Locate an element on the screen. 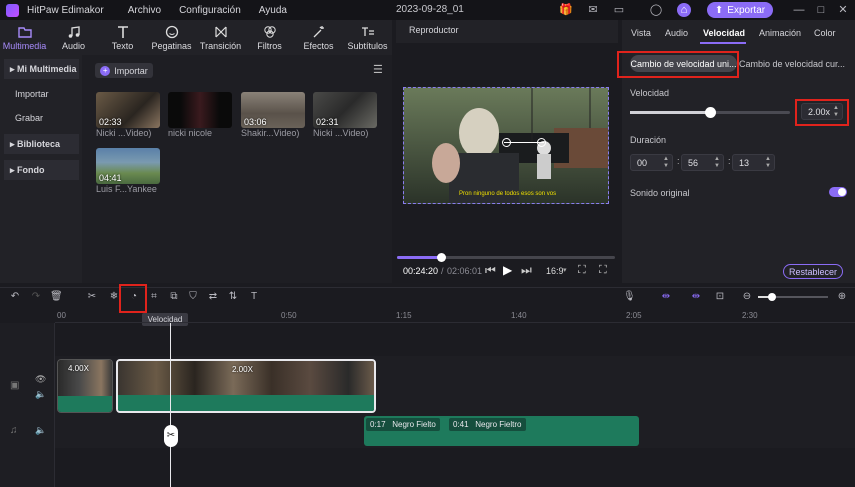 This screenshot has width=855, height=487. tab-texto: Texto is located at coordinates (122, 37).